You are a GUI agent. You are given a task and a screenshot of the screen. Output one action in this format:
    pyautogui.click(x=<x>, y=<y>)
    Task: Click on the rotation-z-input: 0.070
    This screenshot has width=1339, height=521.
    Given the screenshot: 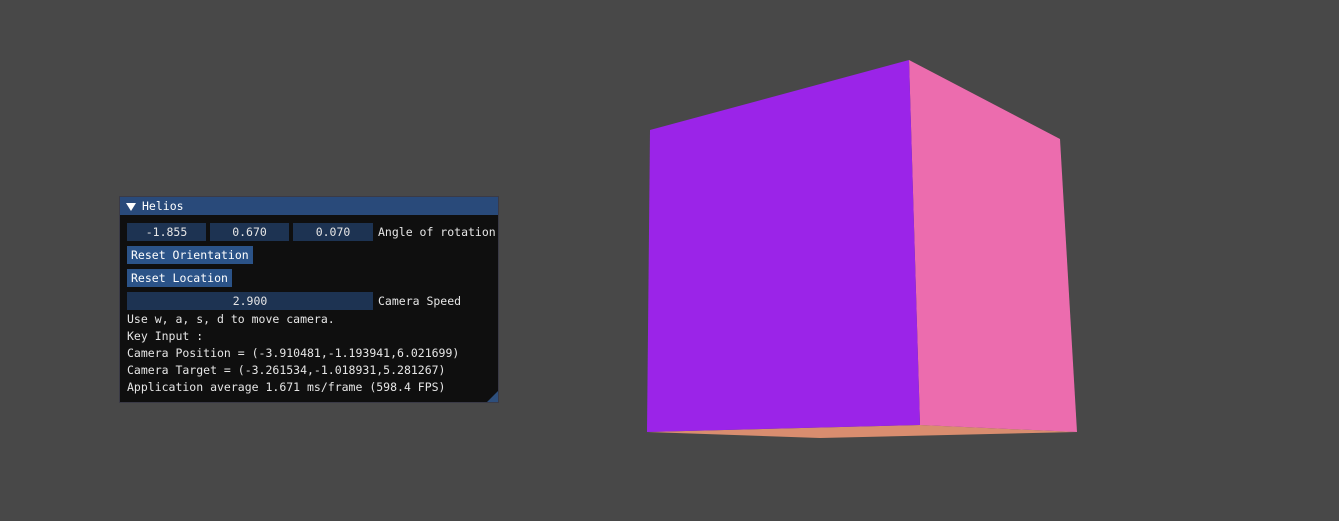 What is the action you would take?
    pyautogui.click(x=333, y=232)
    